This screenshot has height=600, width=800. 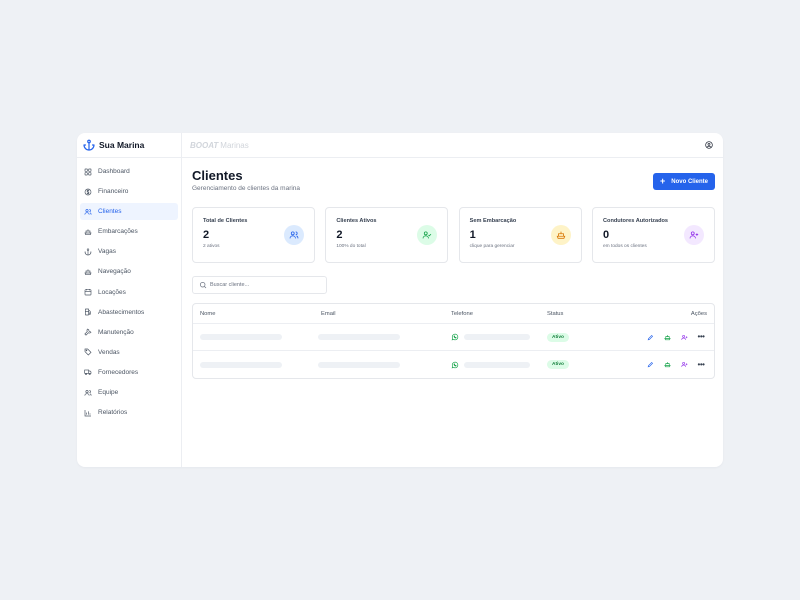 I want to click on chart-icon, so click(x=87, y=412).